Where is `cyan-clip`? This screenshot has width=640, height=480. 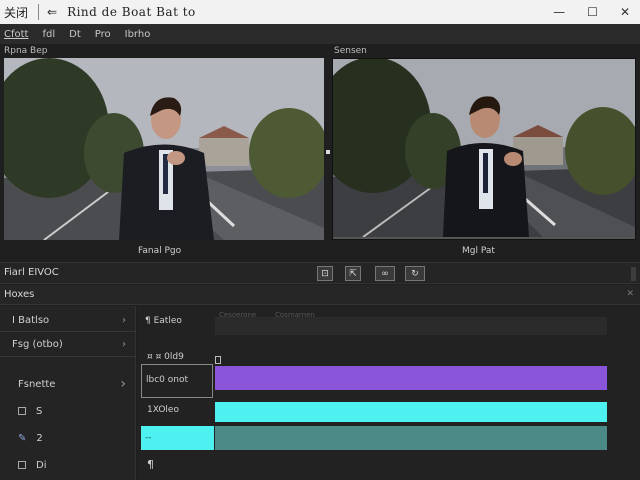 cyan-clip is located at coordinates (411, 412).